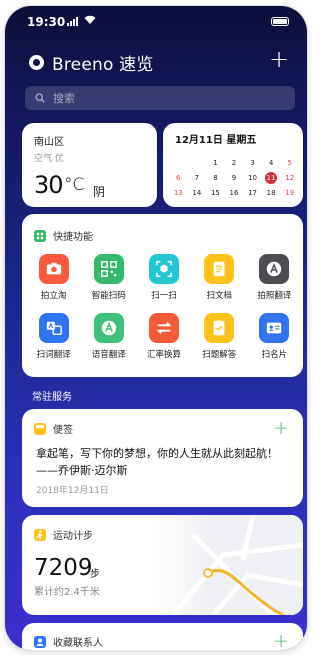 This screenshot has width=320, height=655. I want to click on calendar-day: 18, so click(271, 193).